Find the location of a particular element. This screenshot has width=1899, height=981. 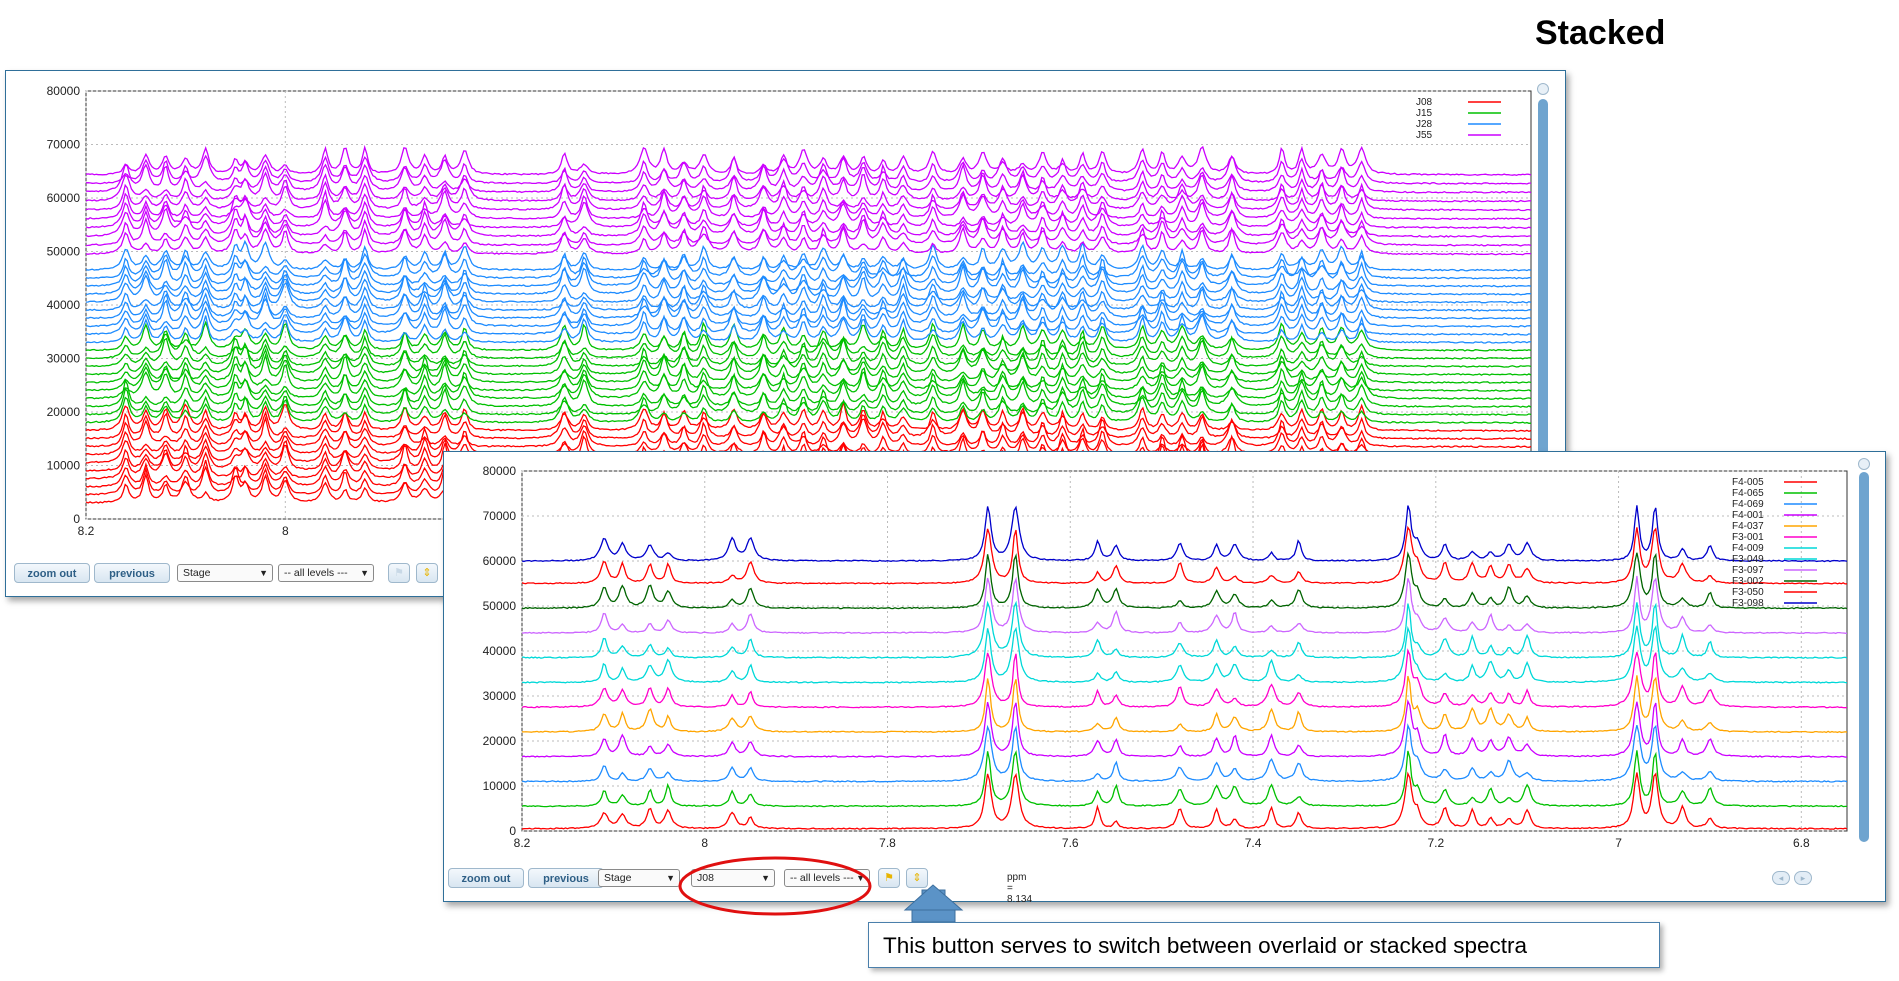

nav-forward-icon: ▸ is located at coordinates (1803, 878).